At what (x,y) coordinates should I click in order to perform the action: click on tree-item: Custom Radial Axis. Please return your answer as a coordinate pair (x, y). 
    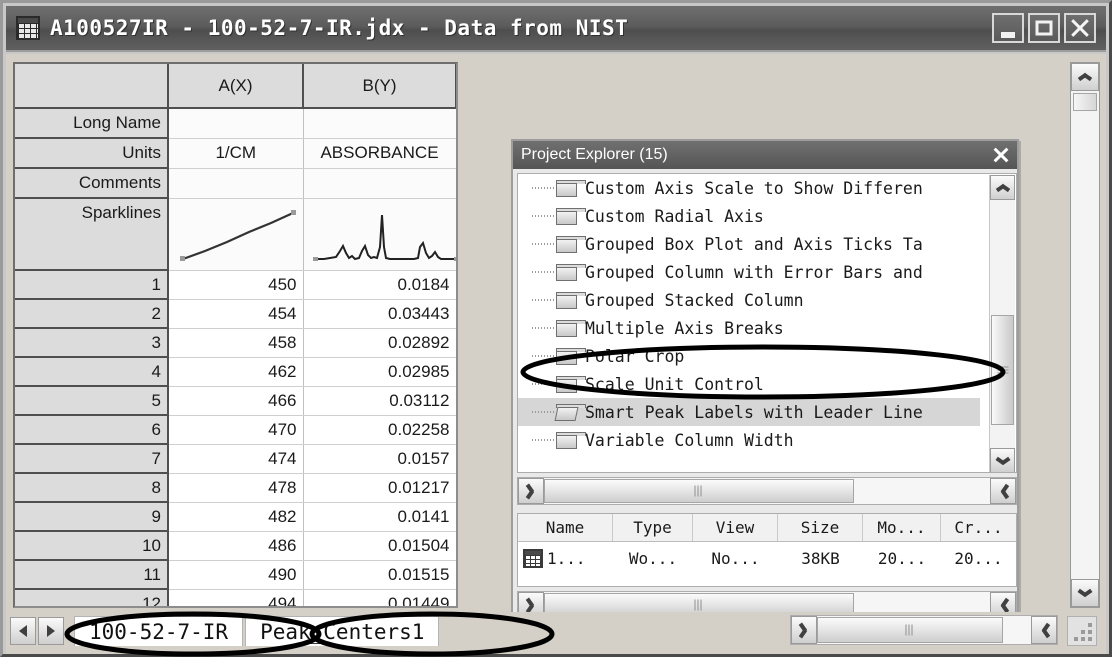
    Looking at the image, I should click on (749, 216).